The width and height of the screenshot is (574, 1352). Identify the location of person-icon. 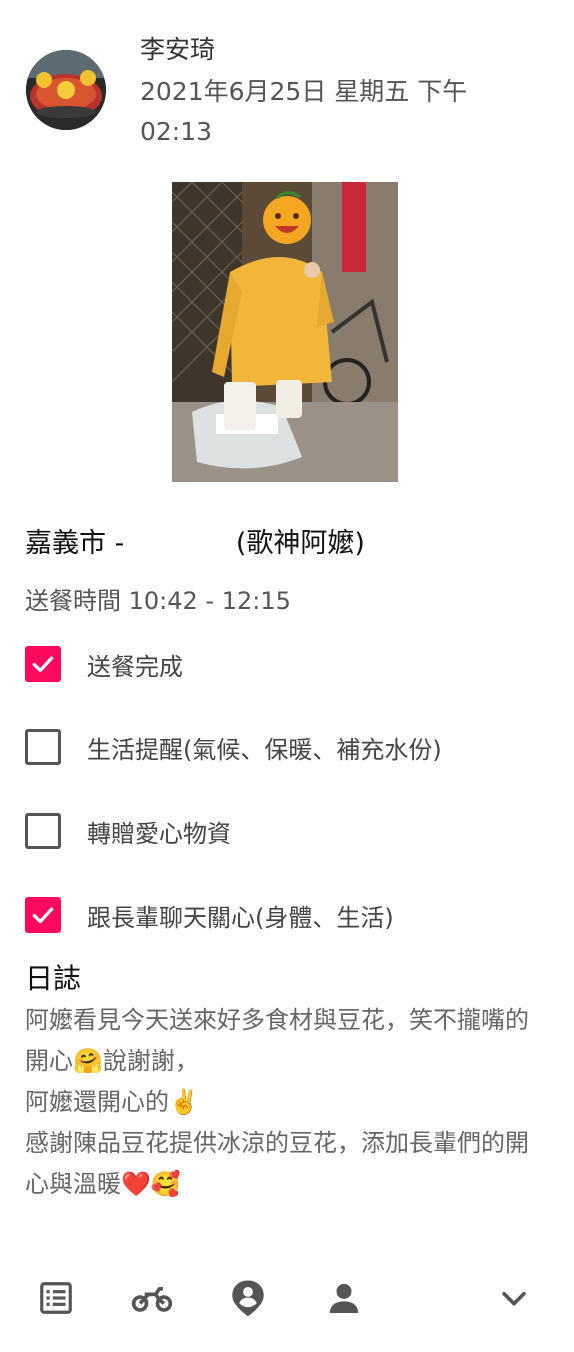
(344, 1298).